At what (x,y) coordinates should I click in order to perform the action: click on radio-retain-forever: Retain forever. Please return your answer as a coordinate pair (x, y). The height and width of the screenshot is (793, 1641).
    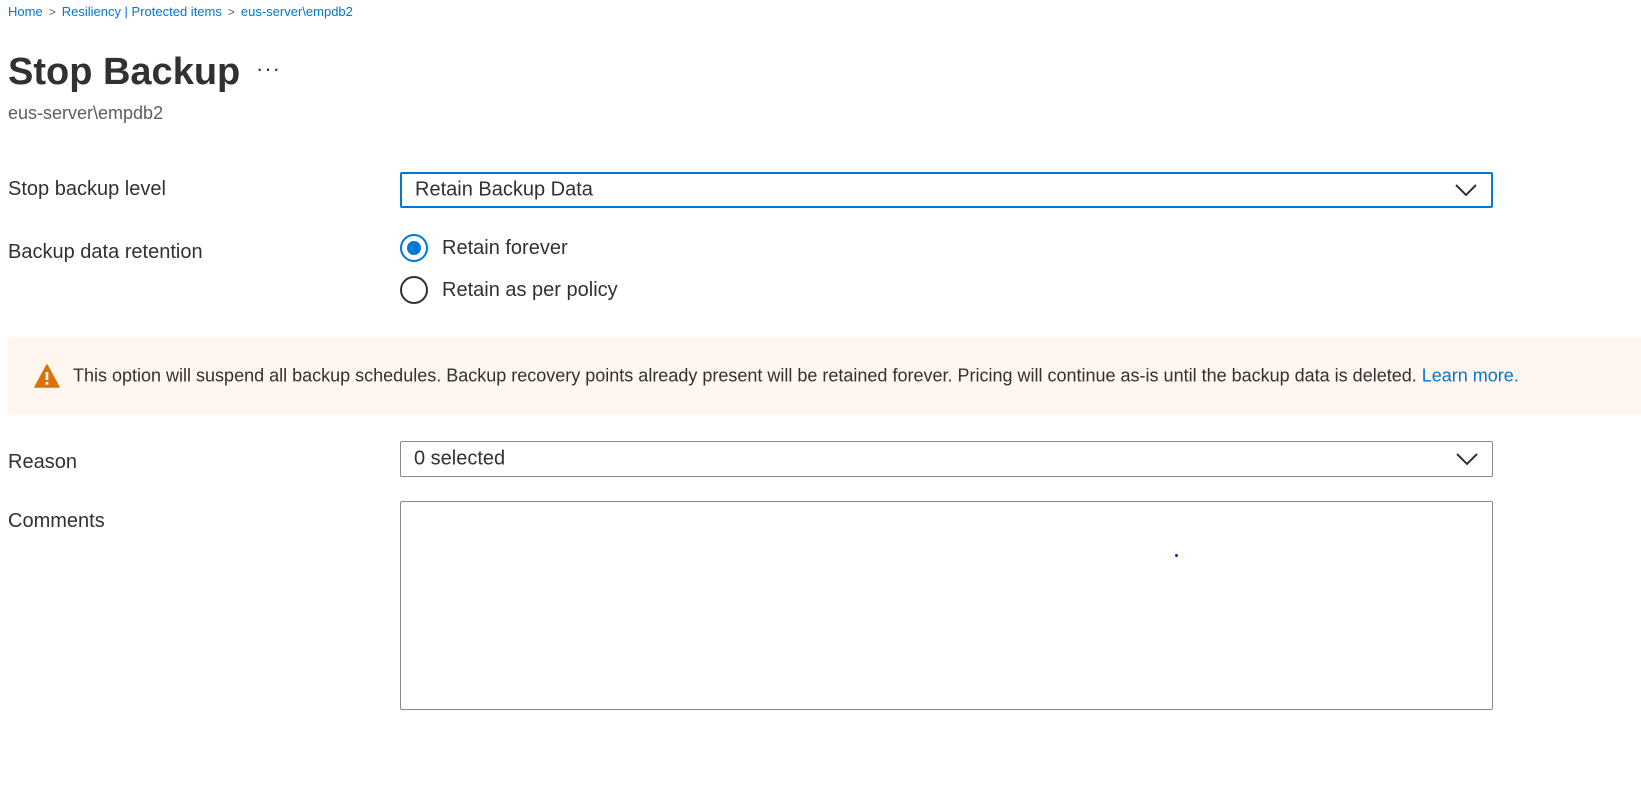
    Looking at the image, I should click on (484, 248).